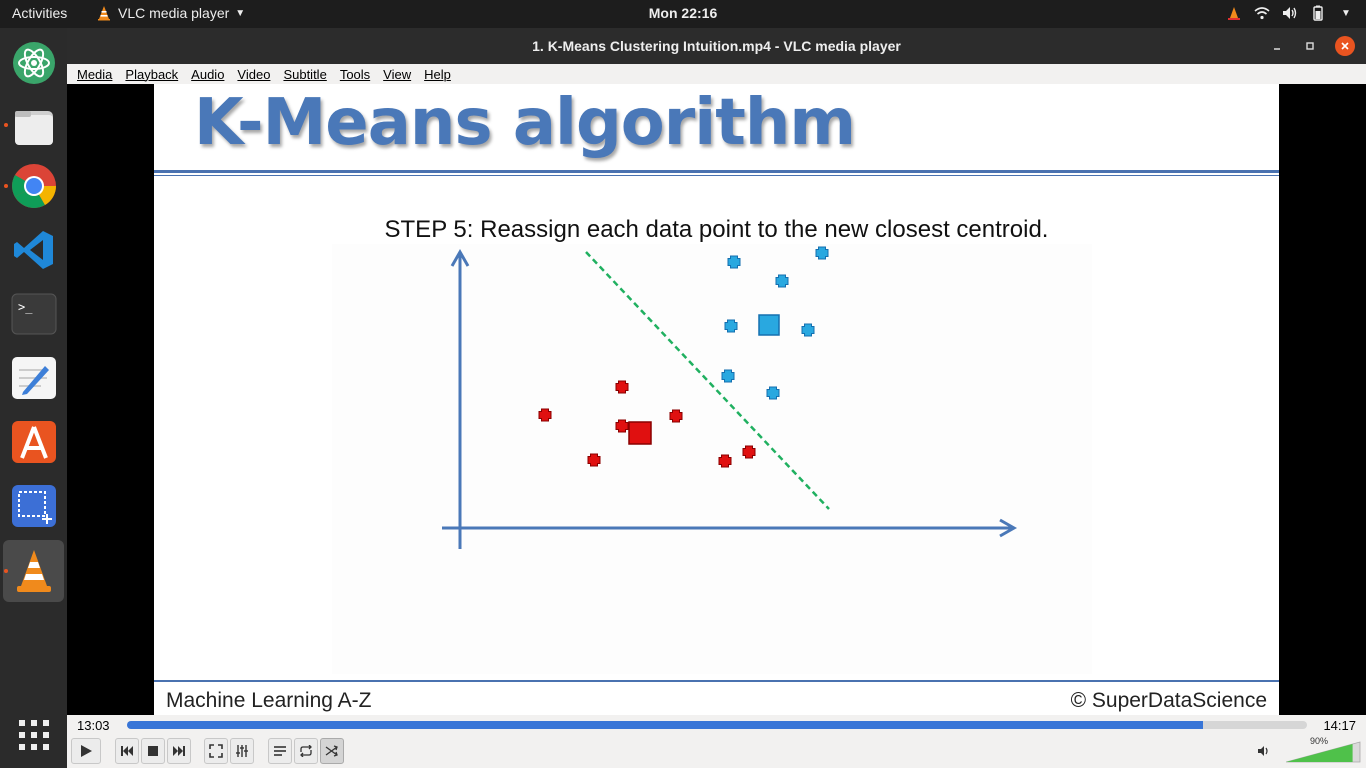  I want to click on system-tray: ▼, so click(1290, 13).